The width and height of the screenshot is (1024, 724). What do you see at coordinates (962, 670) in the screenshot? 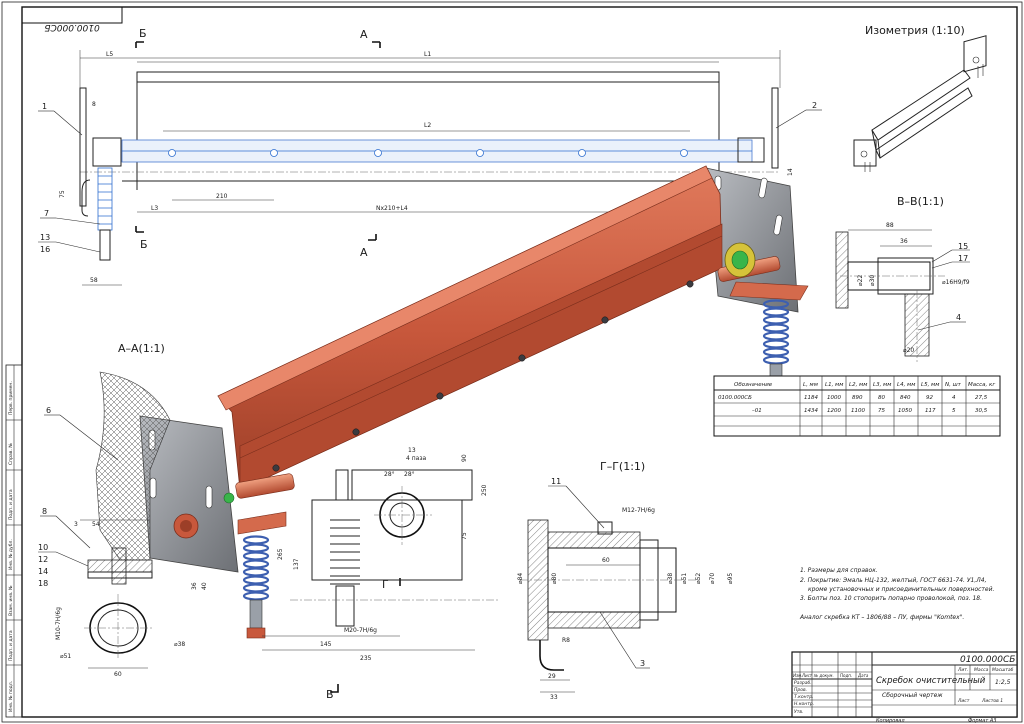
I see `tb-lit-hdr: Лит.` at bounding box center [962, 670].